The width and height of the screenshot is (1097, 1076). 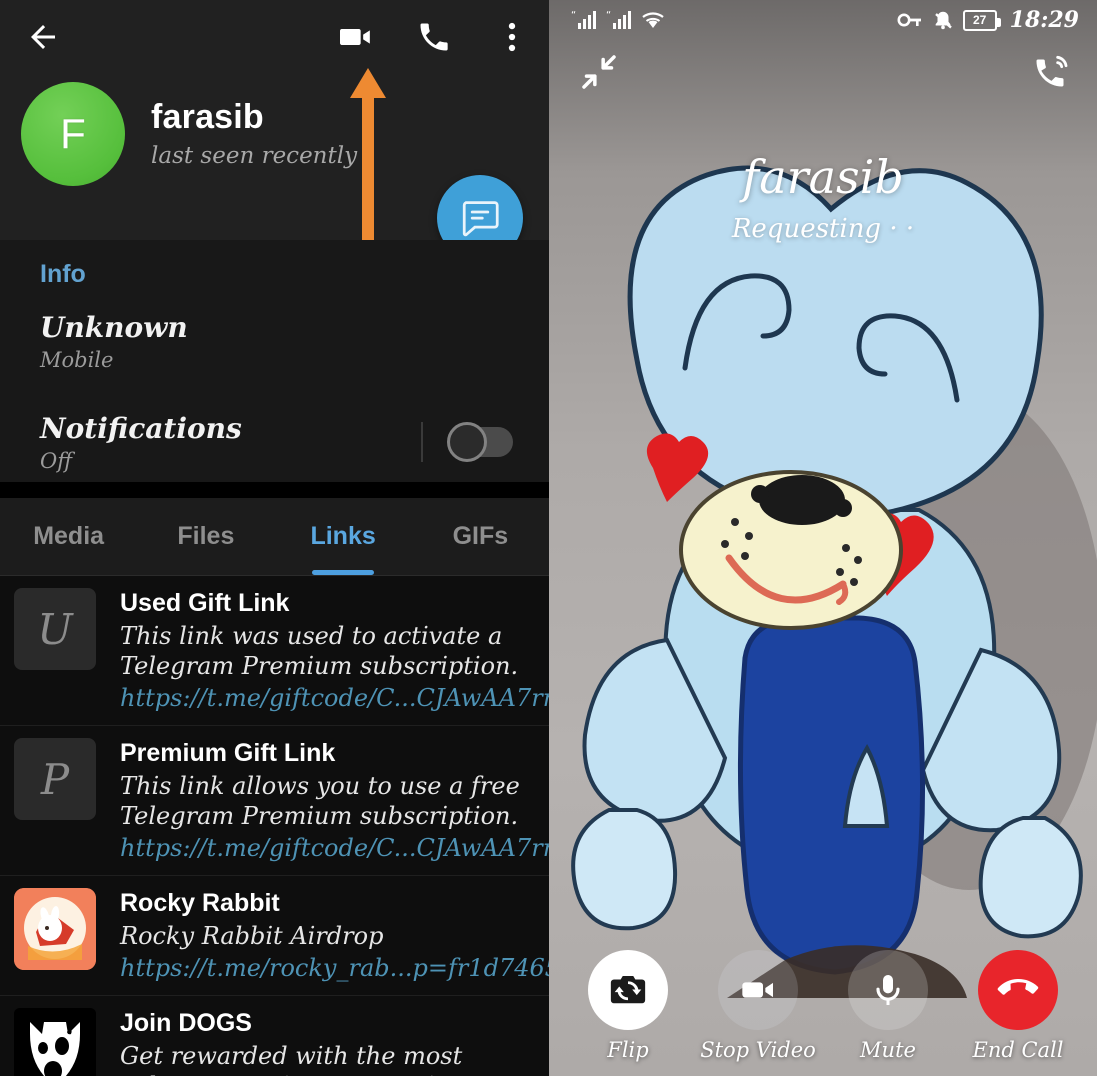 I want to click on notifications-toggle, so click(x=480, y=442).